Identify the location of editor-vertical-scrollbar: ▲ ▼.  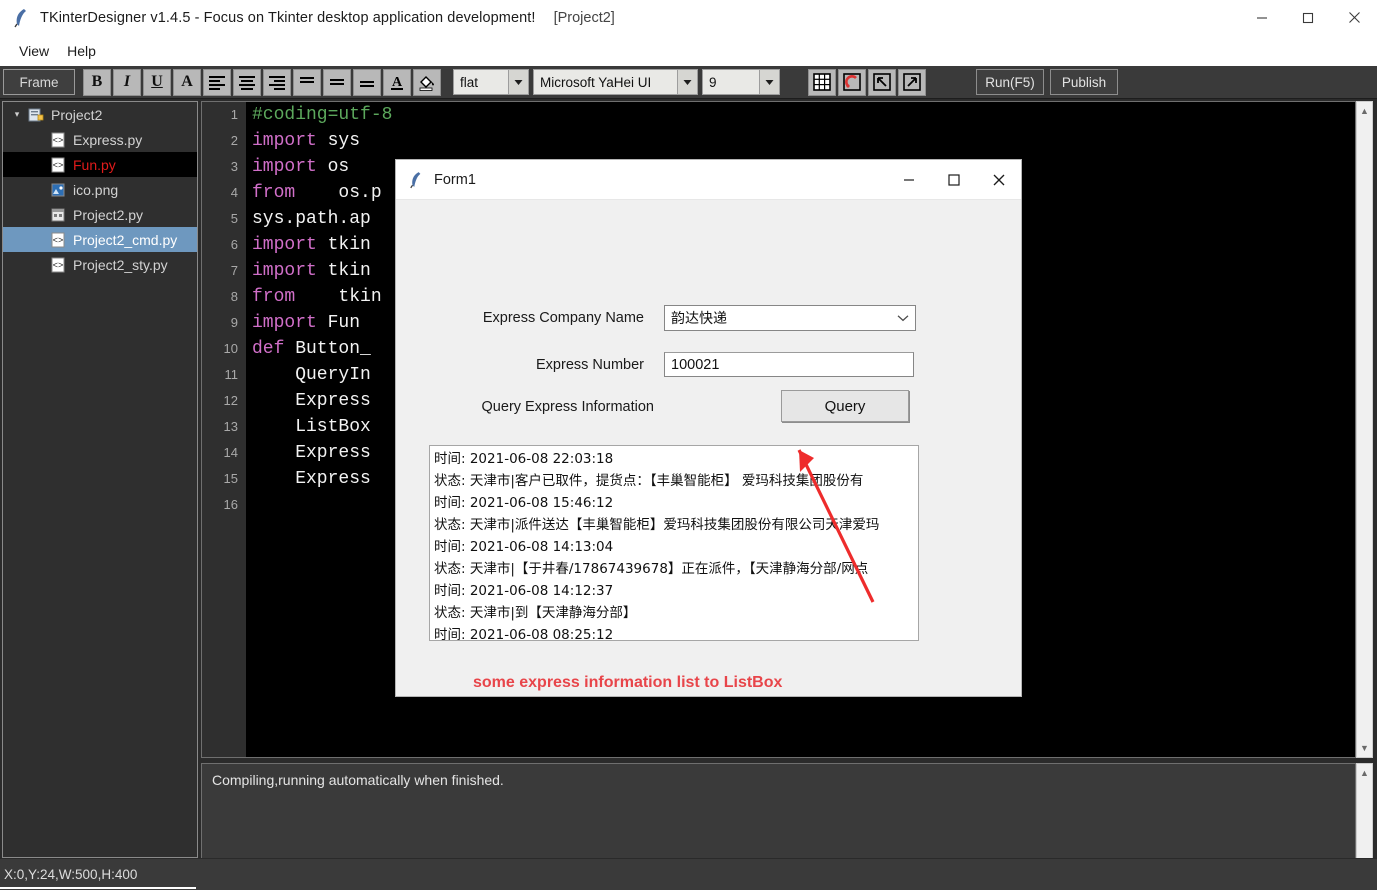
(1364, 429).